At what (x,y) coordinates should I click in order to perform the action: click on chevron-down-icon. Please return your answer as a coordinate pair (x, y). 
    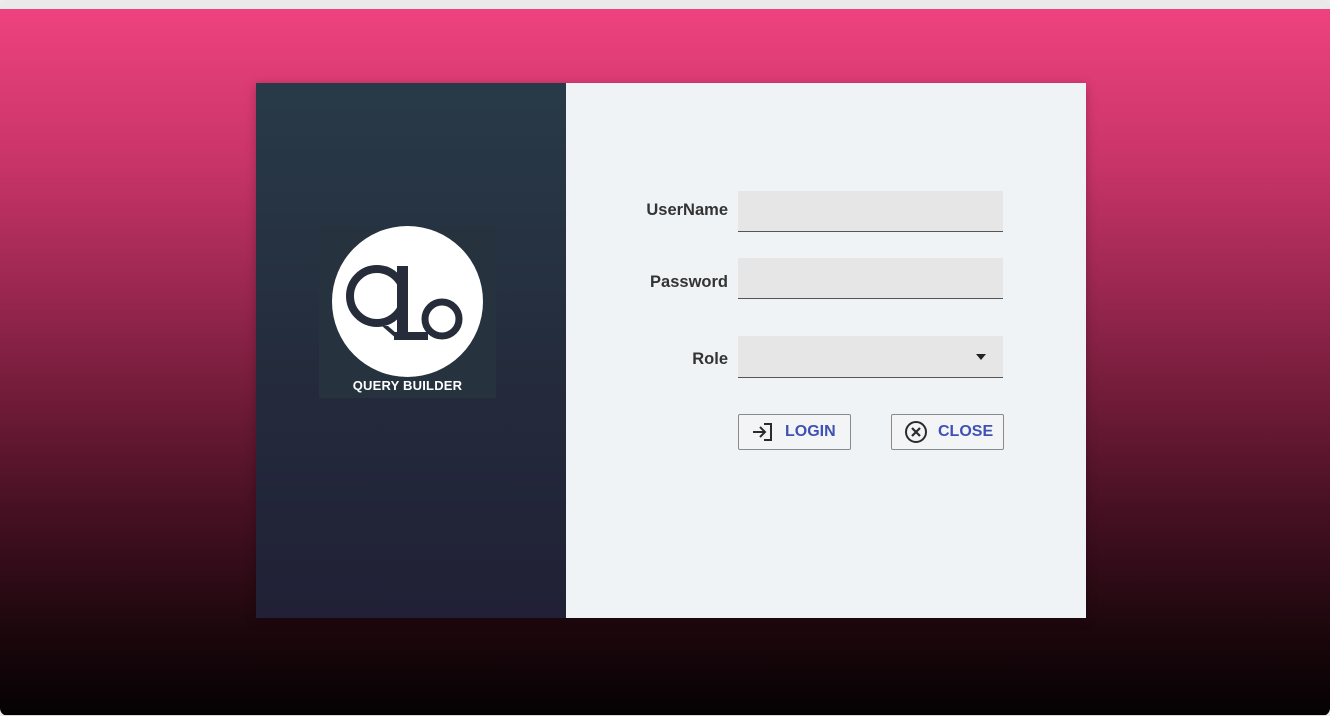
    Looking at the image, I should click on (981, 357).